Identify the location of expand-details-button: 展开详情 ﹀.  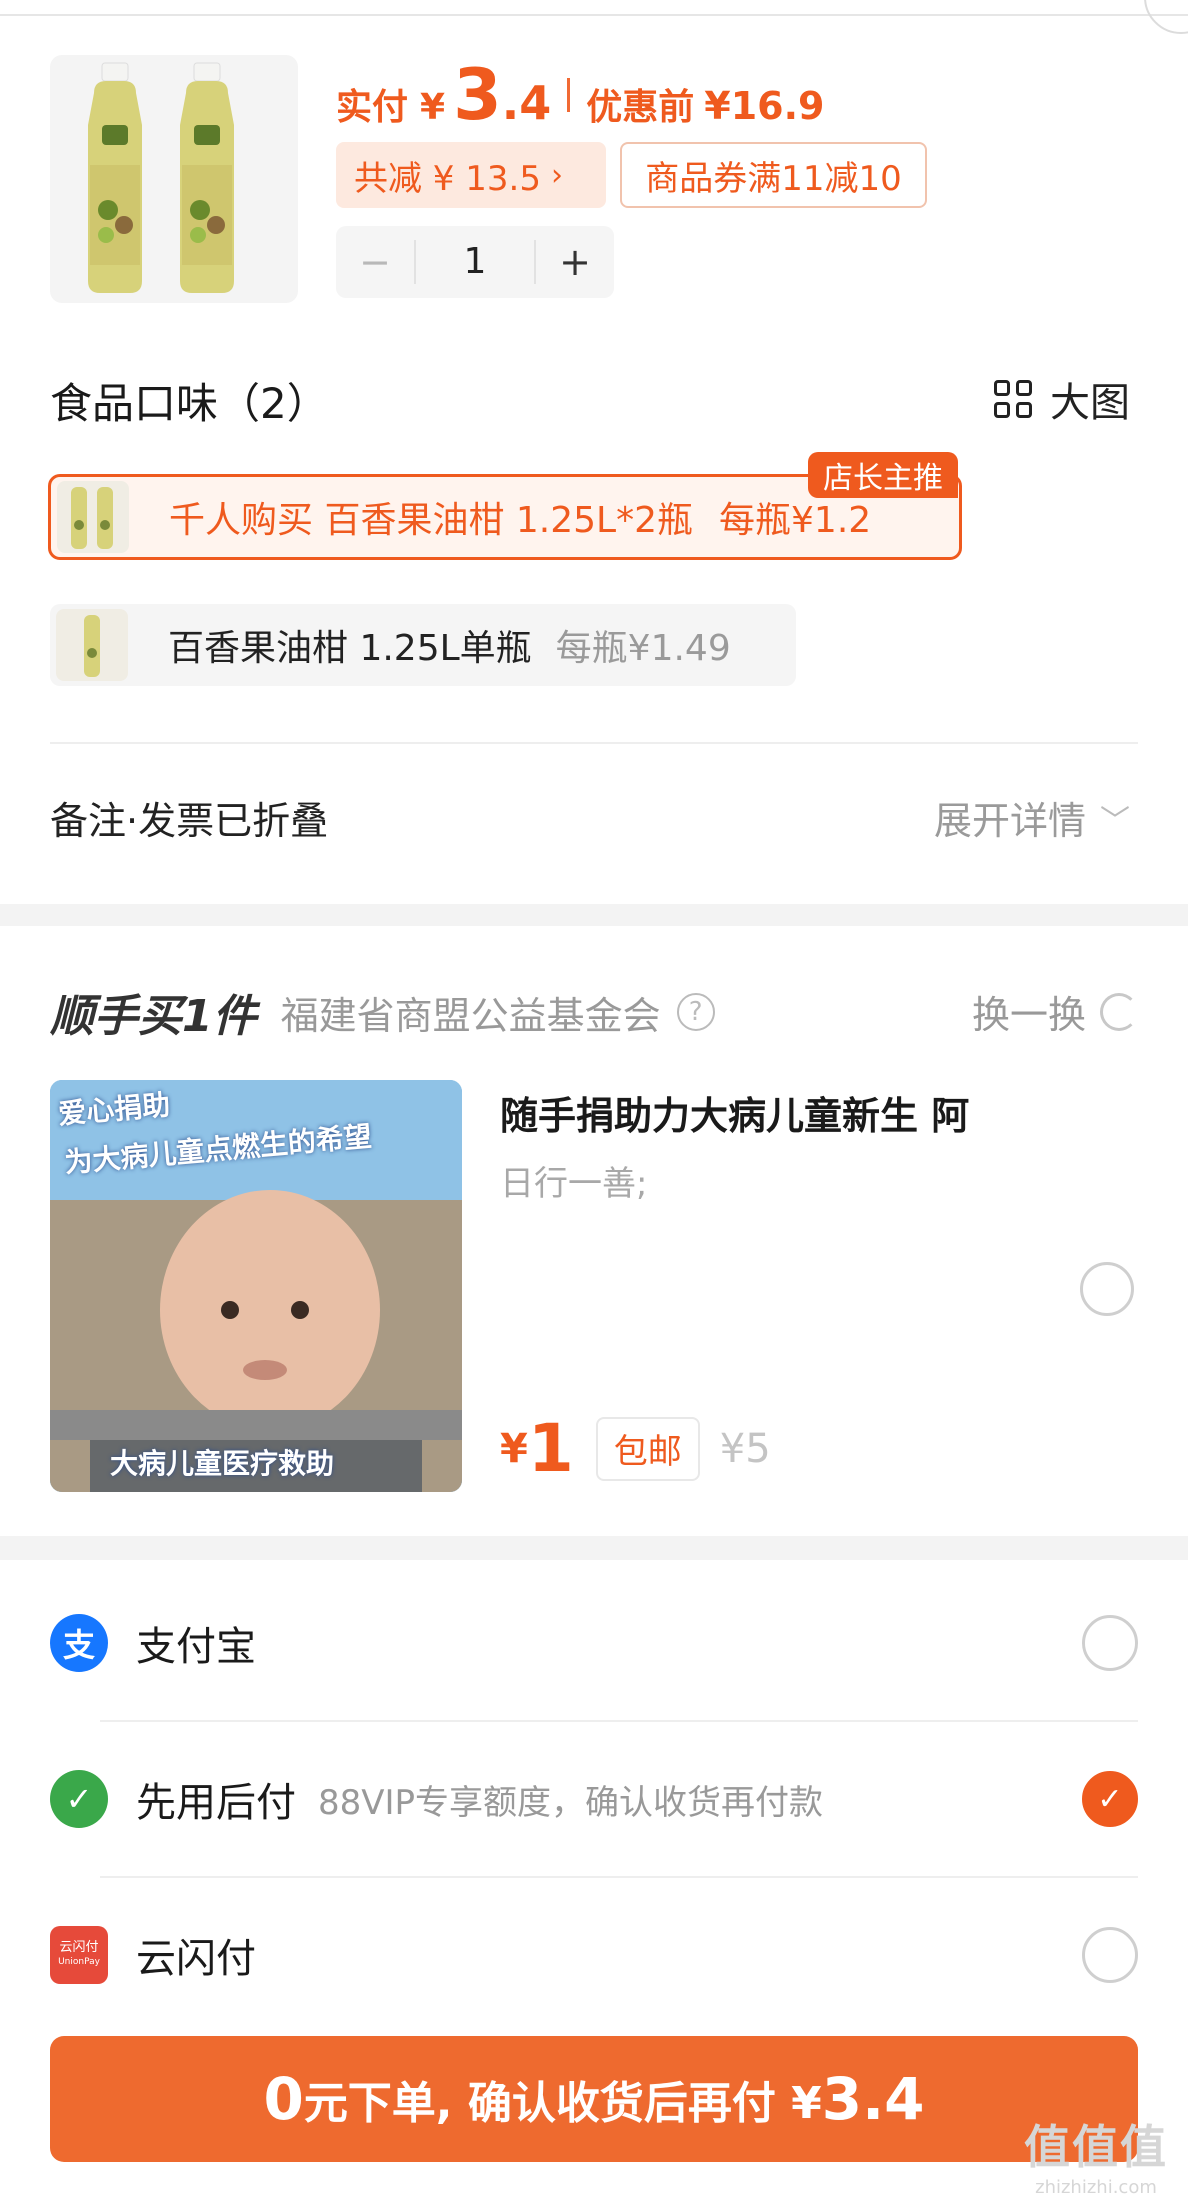
(1032, 817).